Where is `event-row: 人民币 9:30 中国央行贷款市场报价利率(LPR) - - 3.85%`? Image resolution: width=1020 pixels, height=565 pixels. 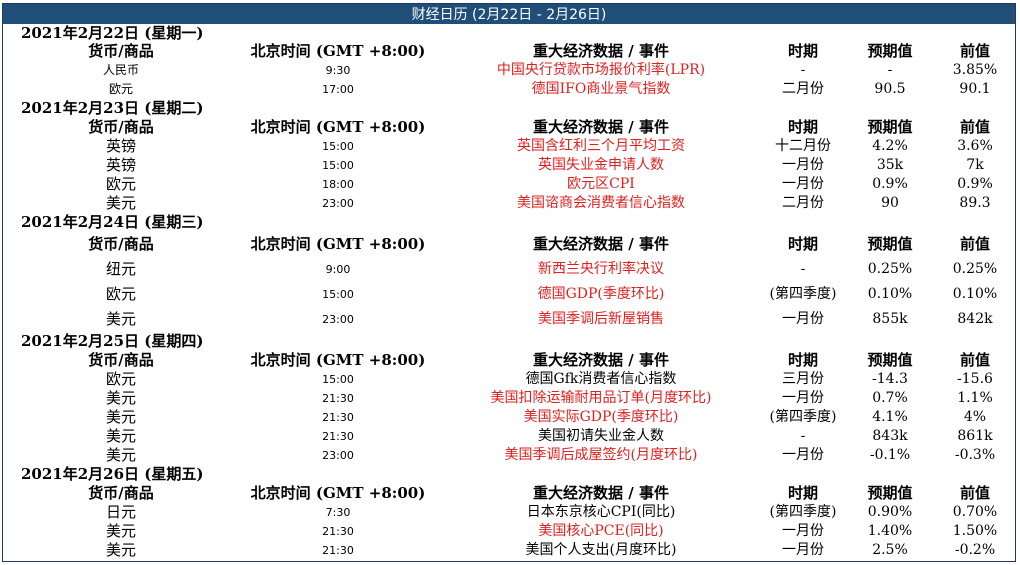
event-row: 人民币 9:30 中国央行贷款市场报价利率(LPR) - - 3.85% is located at coordinates (509, 70).